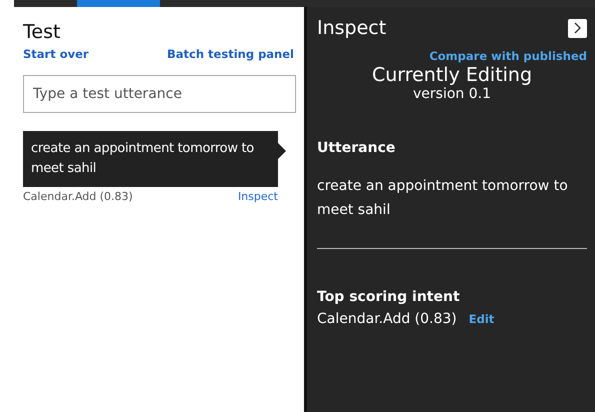  What do you see at coordinates (150, 159) in the screenshot?
I see `utterance-bubble: create an appointment tomorrow to meet sahil` at bounding box center [150, 159].